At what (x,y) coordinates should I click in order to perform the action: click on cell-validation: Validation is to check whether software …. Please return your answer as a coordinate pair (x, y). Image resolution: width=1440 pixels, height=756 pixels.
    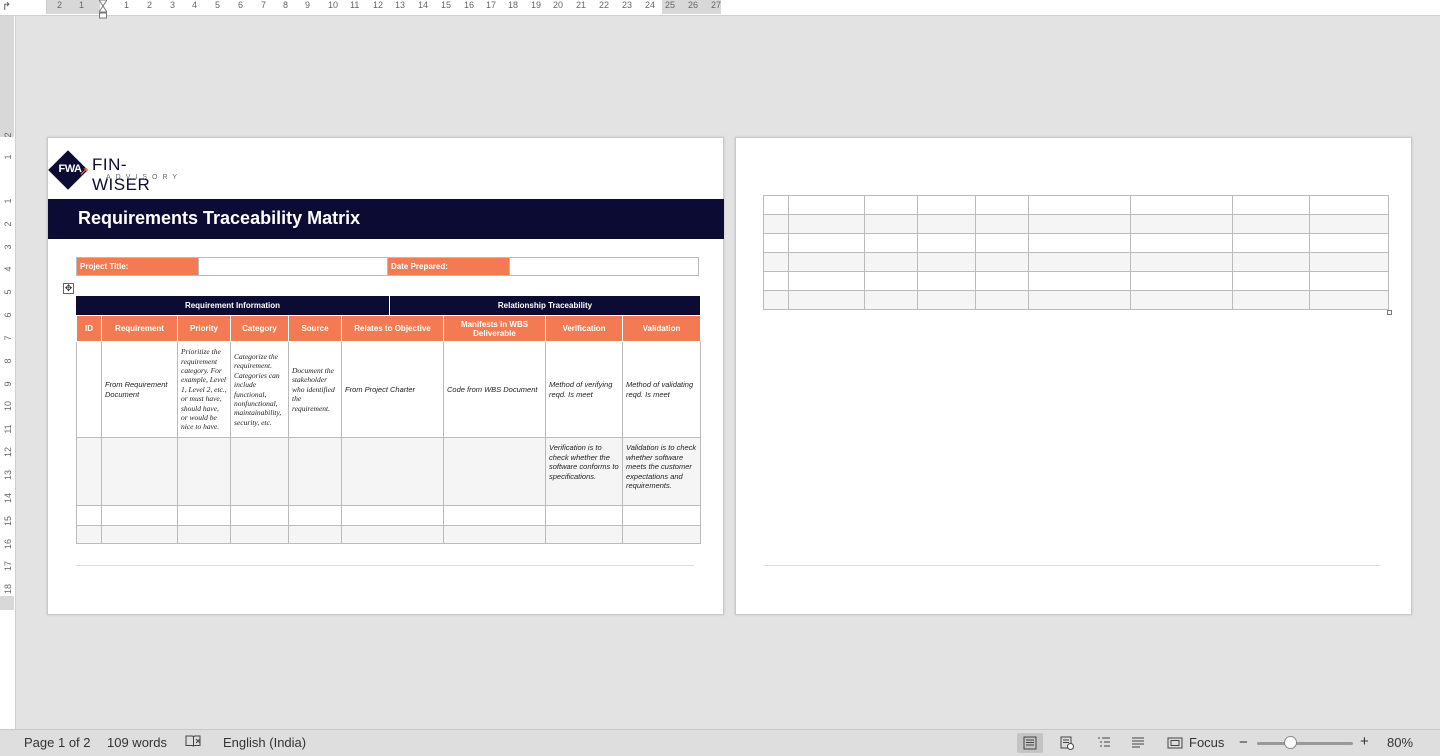
    Looking at the image, I should click on (661, 471).